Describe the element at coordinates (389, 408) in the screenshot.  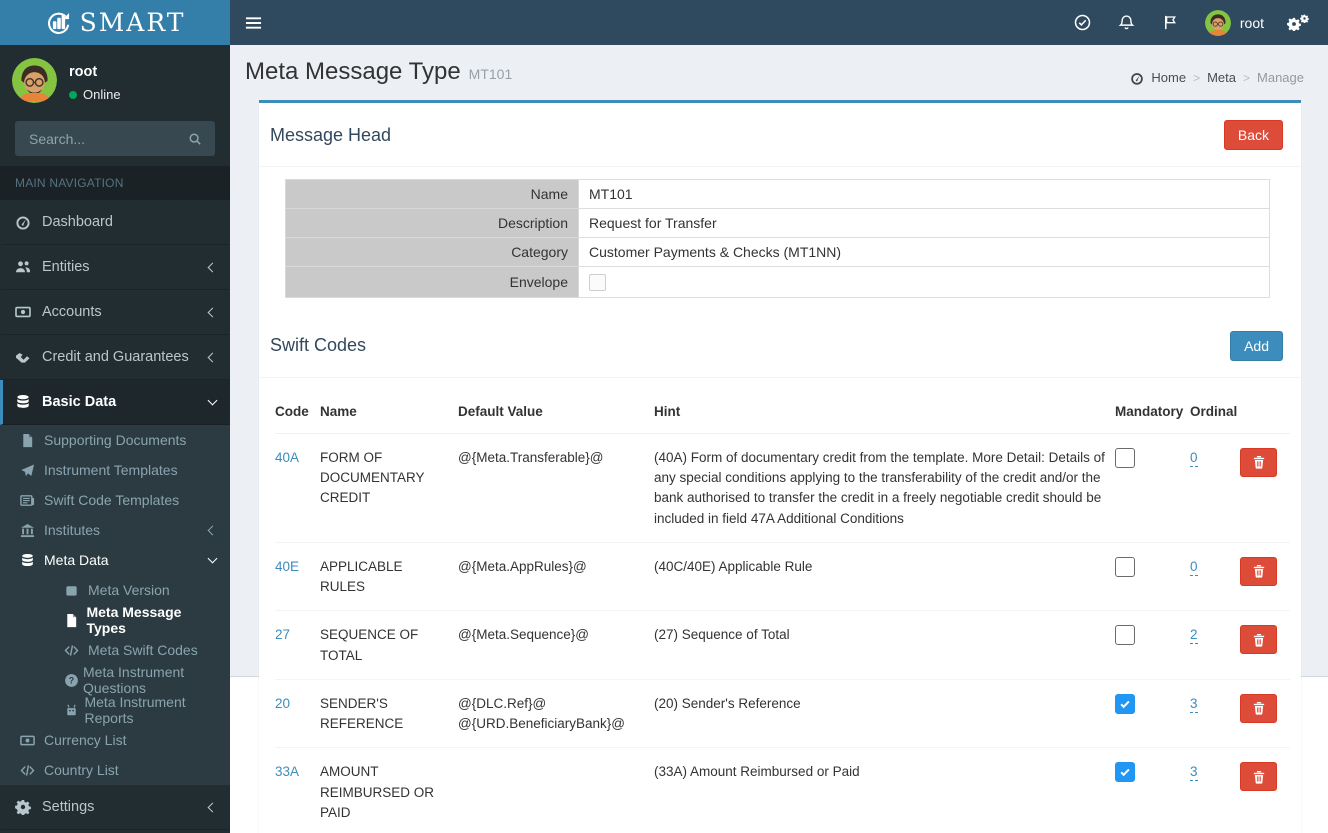
I see `column-header-name: Name` at that location.